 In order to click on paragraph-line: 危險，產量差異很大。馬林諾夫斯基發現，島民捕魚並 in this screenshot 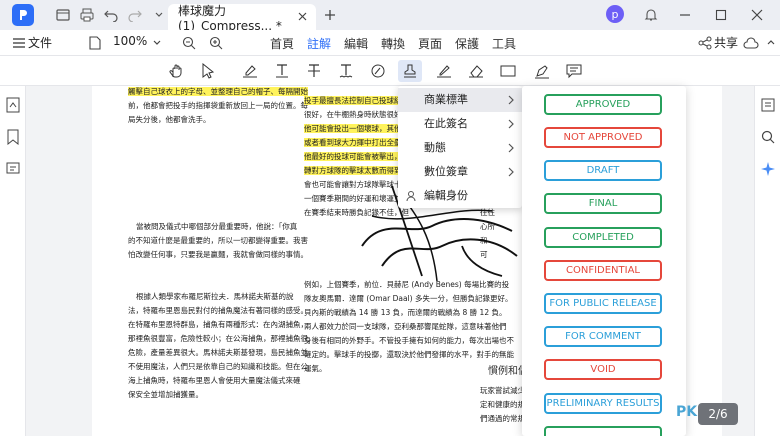, I will do `click(218, 352)`.